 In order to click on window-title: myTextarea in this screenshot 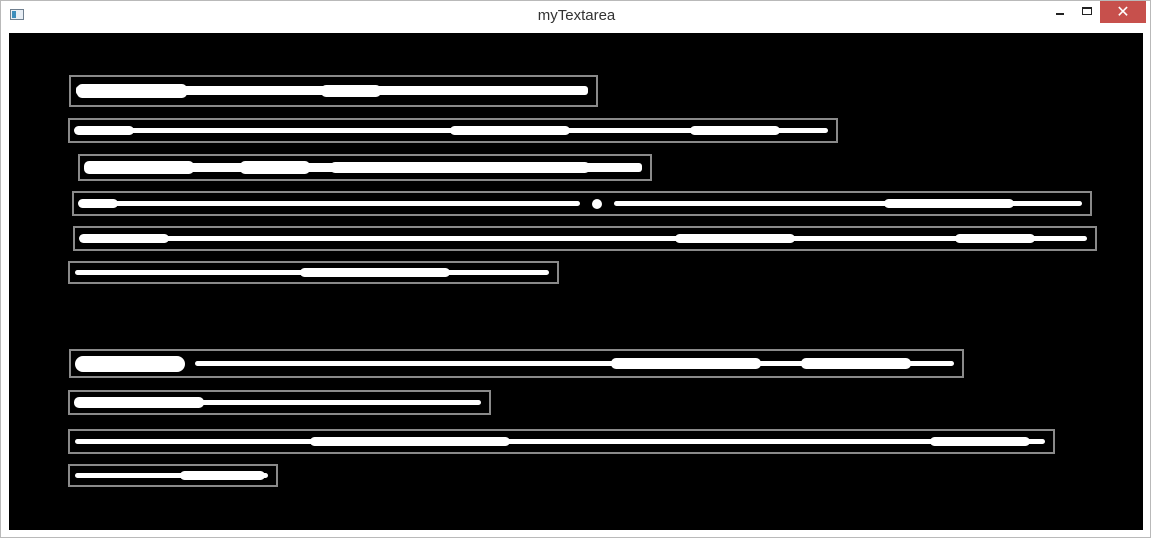, I will do `click(576, 15)`.